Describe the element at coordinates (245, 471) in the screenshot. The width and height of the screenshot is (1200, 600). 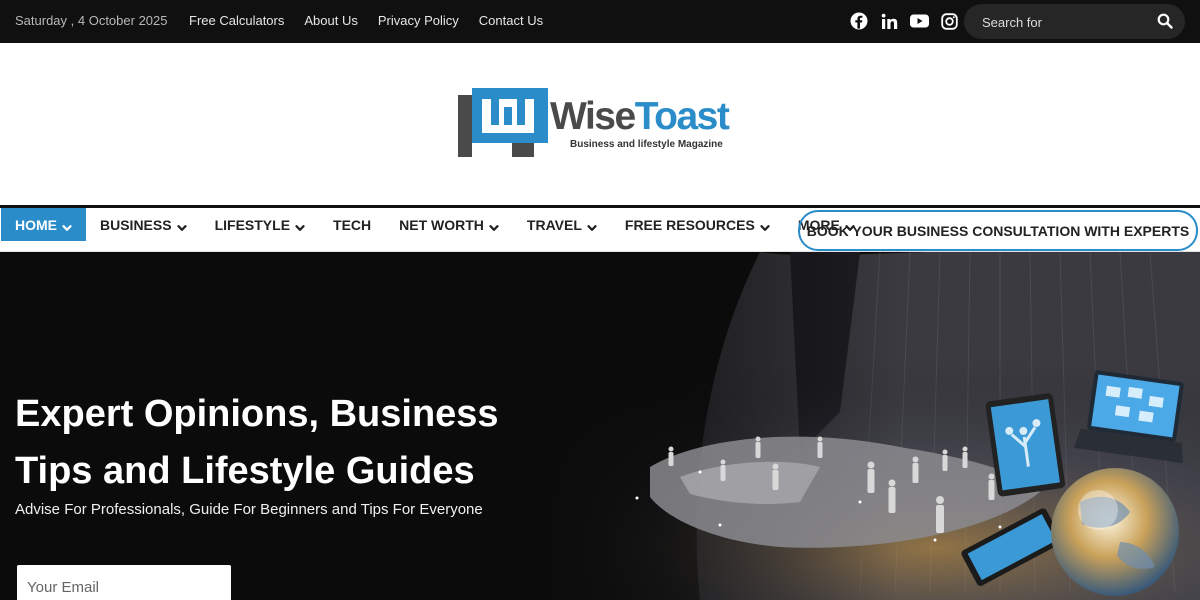
I see `hero-headline-line-2: Tips and Lifestyle Guides` at that location.